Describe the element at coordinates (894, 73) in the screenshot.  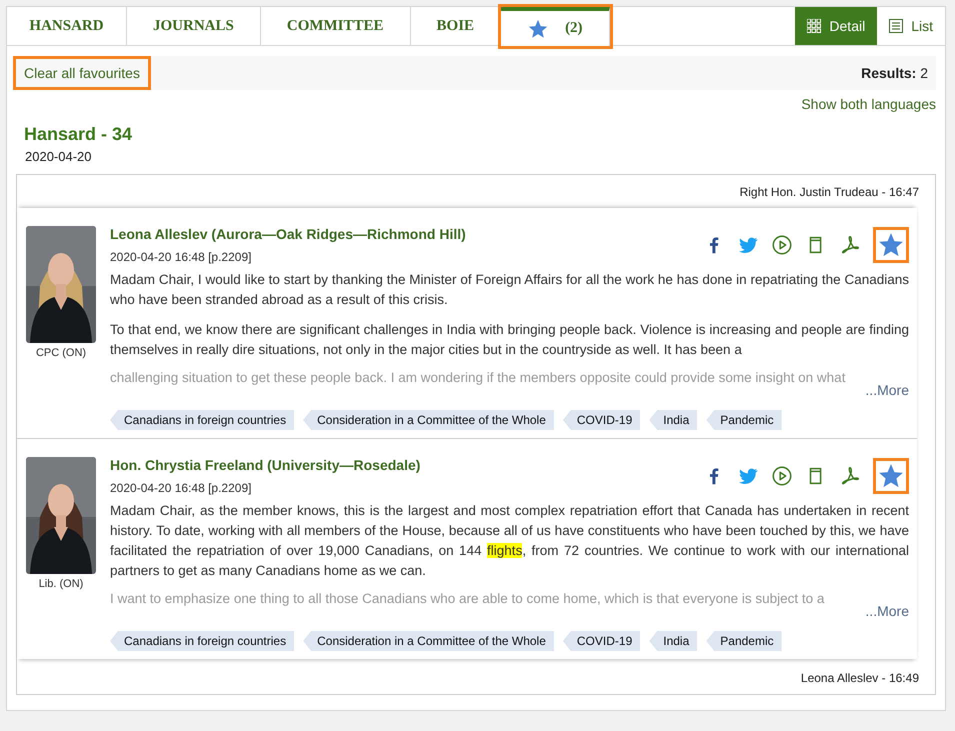
I see `results-count: Results: 2` at that location.